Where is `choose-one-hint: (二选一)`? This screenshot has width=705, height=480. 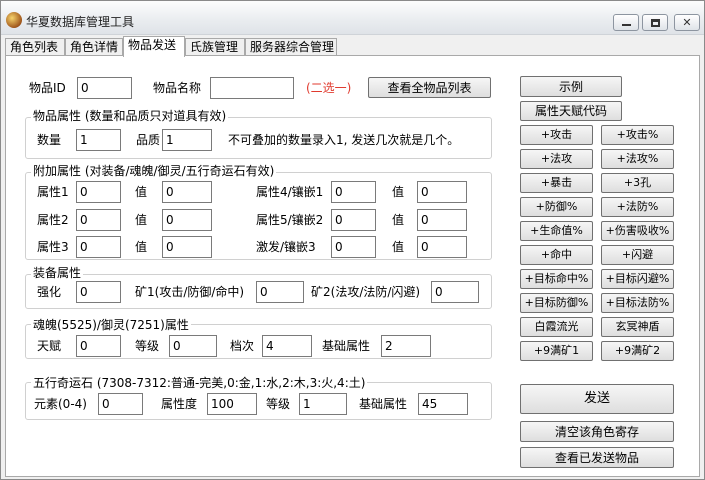
choose-one-hint: (二选一) is located at coordinates (329, 88).